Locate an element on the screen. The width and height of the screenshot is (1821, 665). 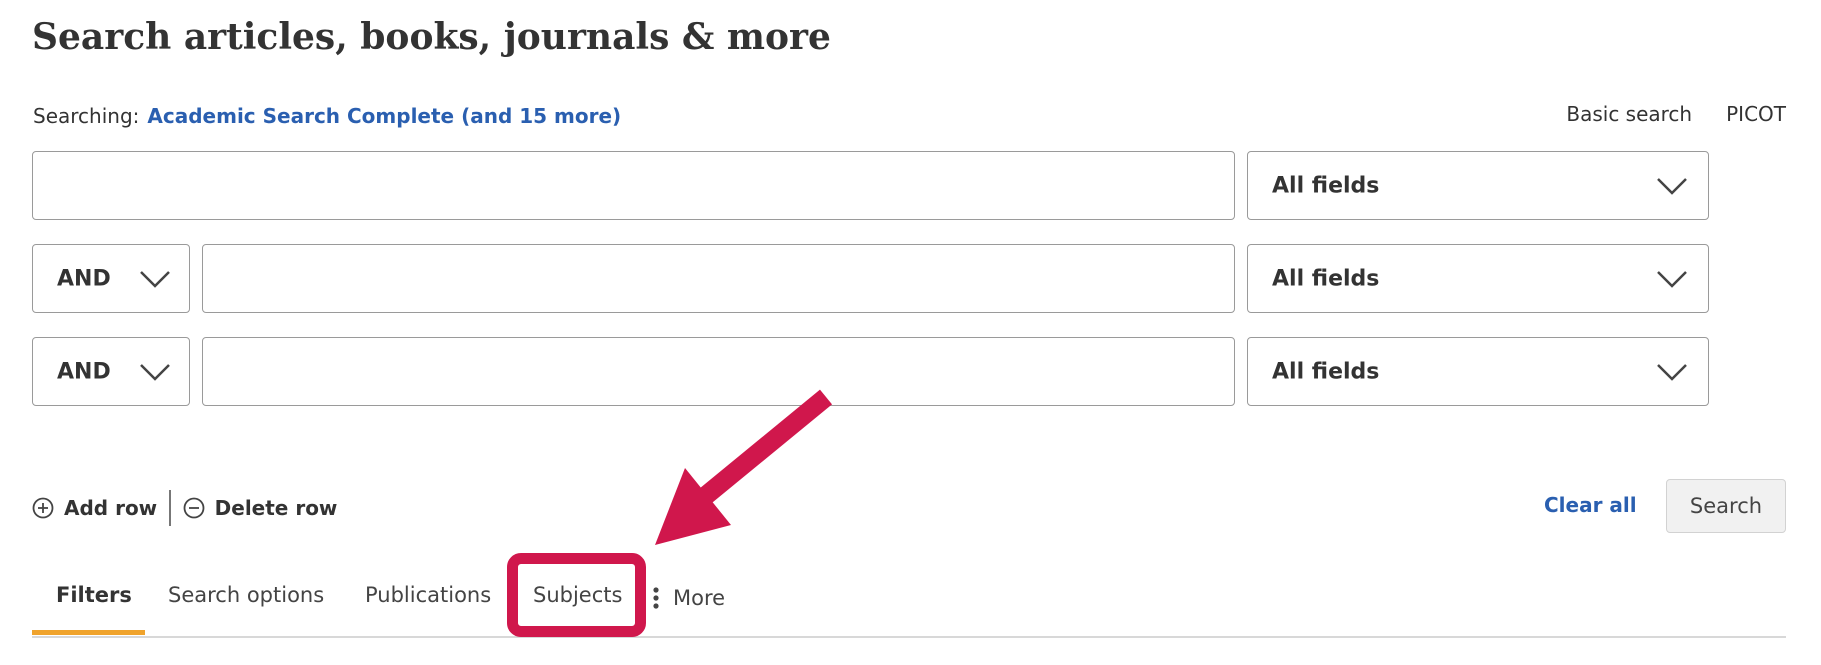
basic-search-link: Basic search is located at coordinates (1629, 114).